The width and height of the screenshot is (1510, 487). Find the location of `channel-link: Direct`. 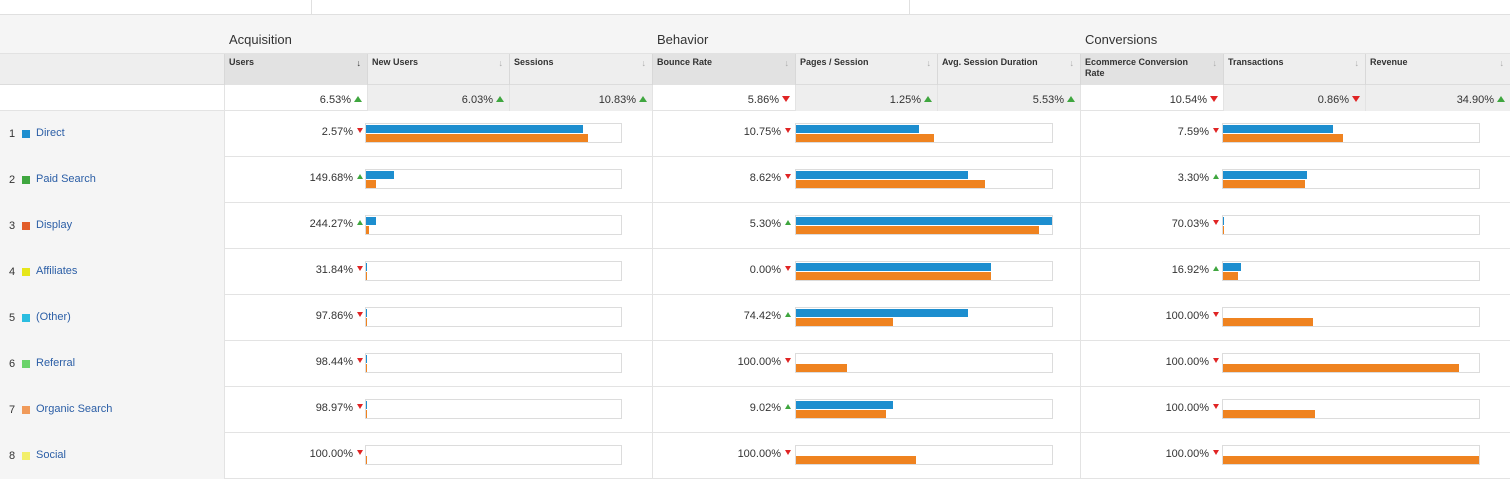

channel-link: Direct is located at coordinates (50, 133).